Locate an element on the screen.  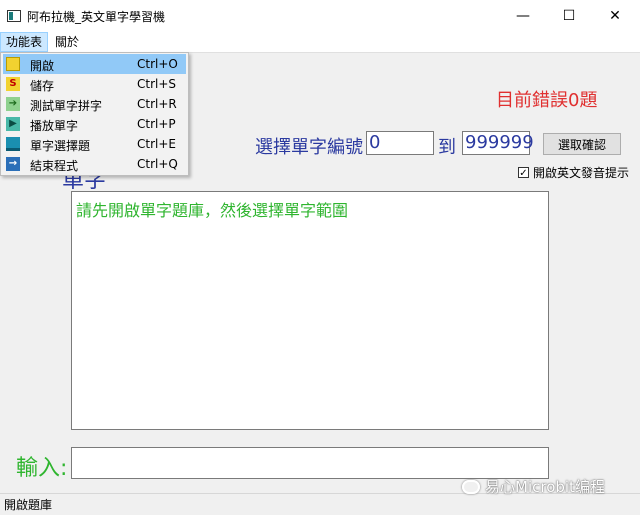
menu-item-quiz: 單字選擇題 Ctrl+E is located at coordinates (94, 144).